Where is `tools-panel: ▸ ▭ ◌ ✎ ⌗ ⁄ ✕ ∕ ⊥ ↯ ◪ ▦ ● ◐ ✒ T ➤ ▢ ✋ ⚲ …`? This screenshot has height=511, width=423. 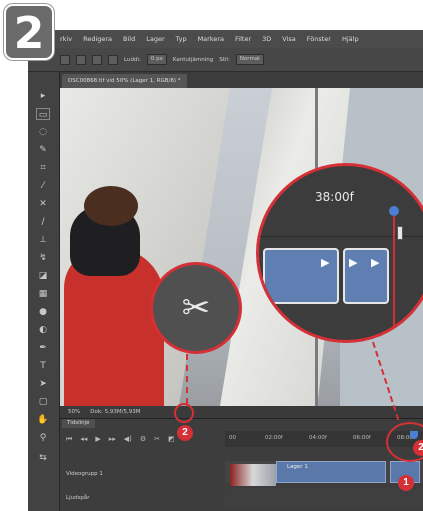
tools-panel: ▸ ▭ ◌ ✎ ⌗ ⁄ ✕ ∕ ⊥ ↯ ◪ ▦ ● ◐ ✒ T ➤ ▢ ✋ ⚲ … is located at coordinates (44, 291).